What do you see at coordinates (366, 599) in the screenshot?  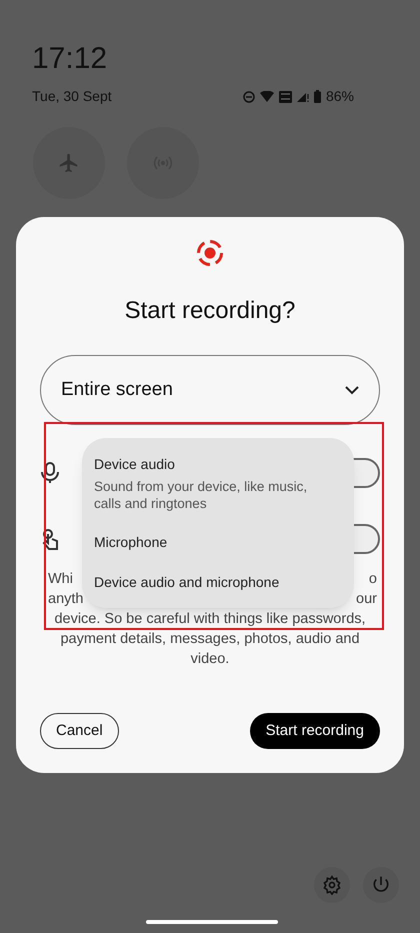 I see `notice-text: our` at bounding box center [366, 599].